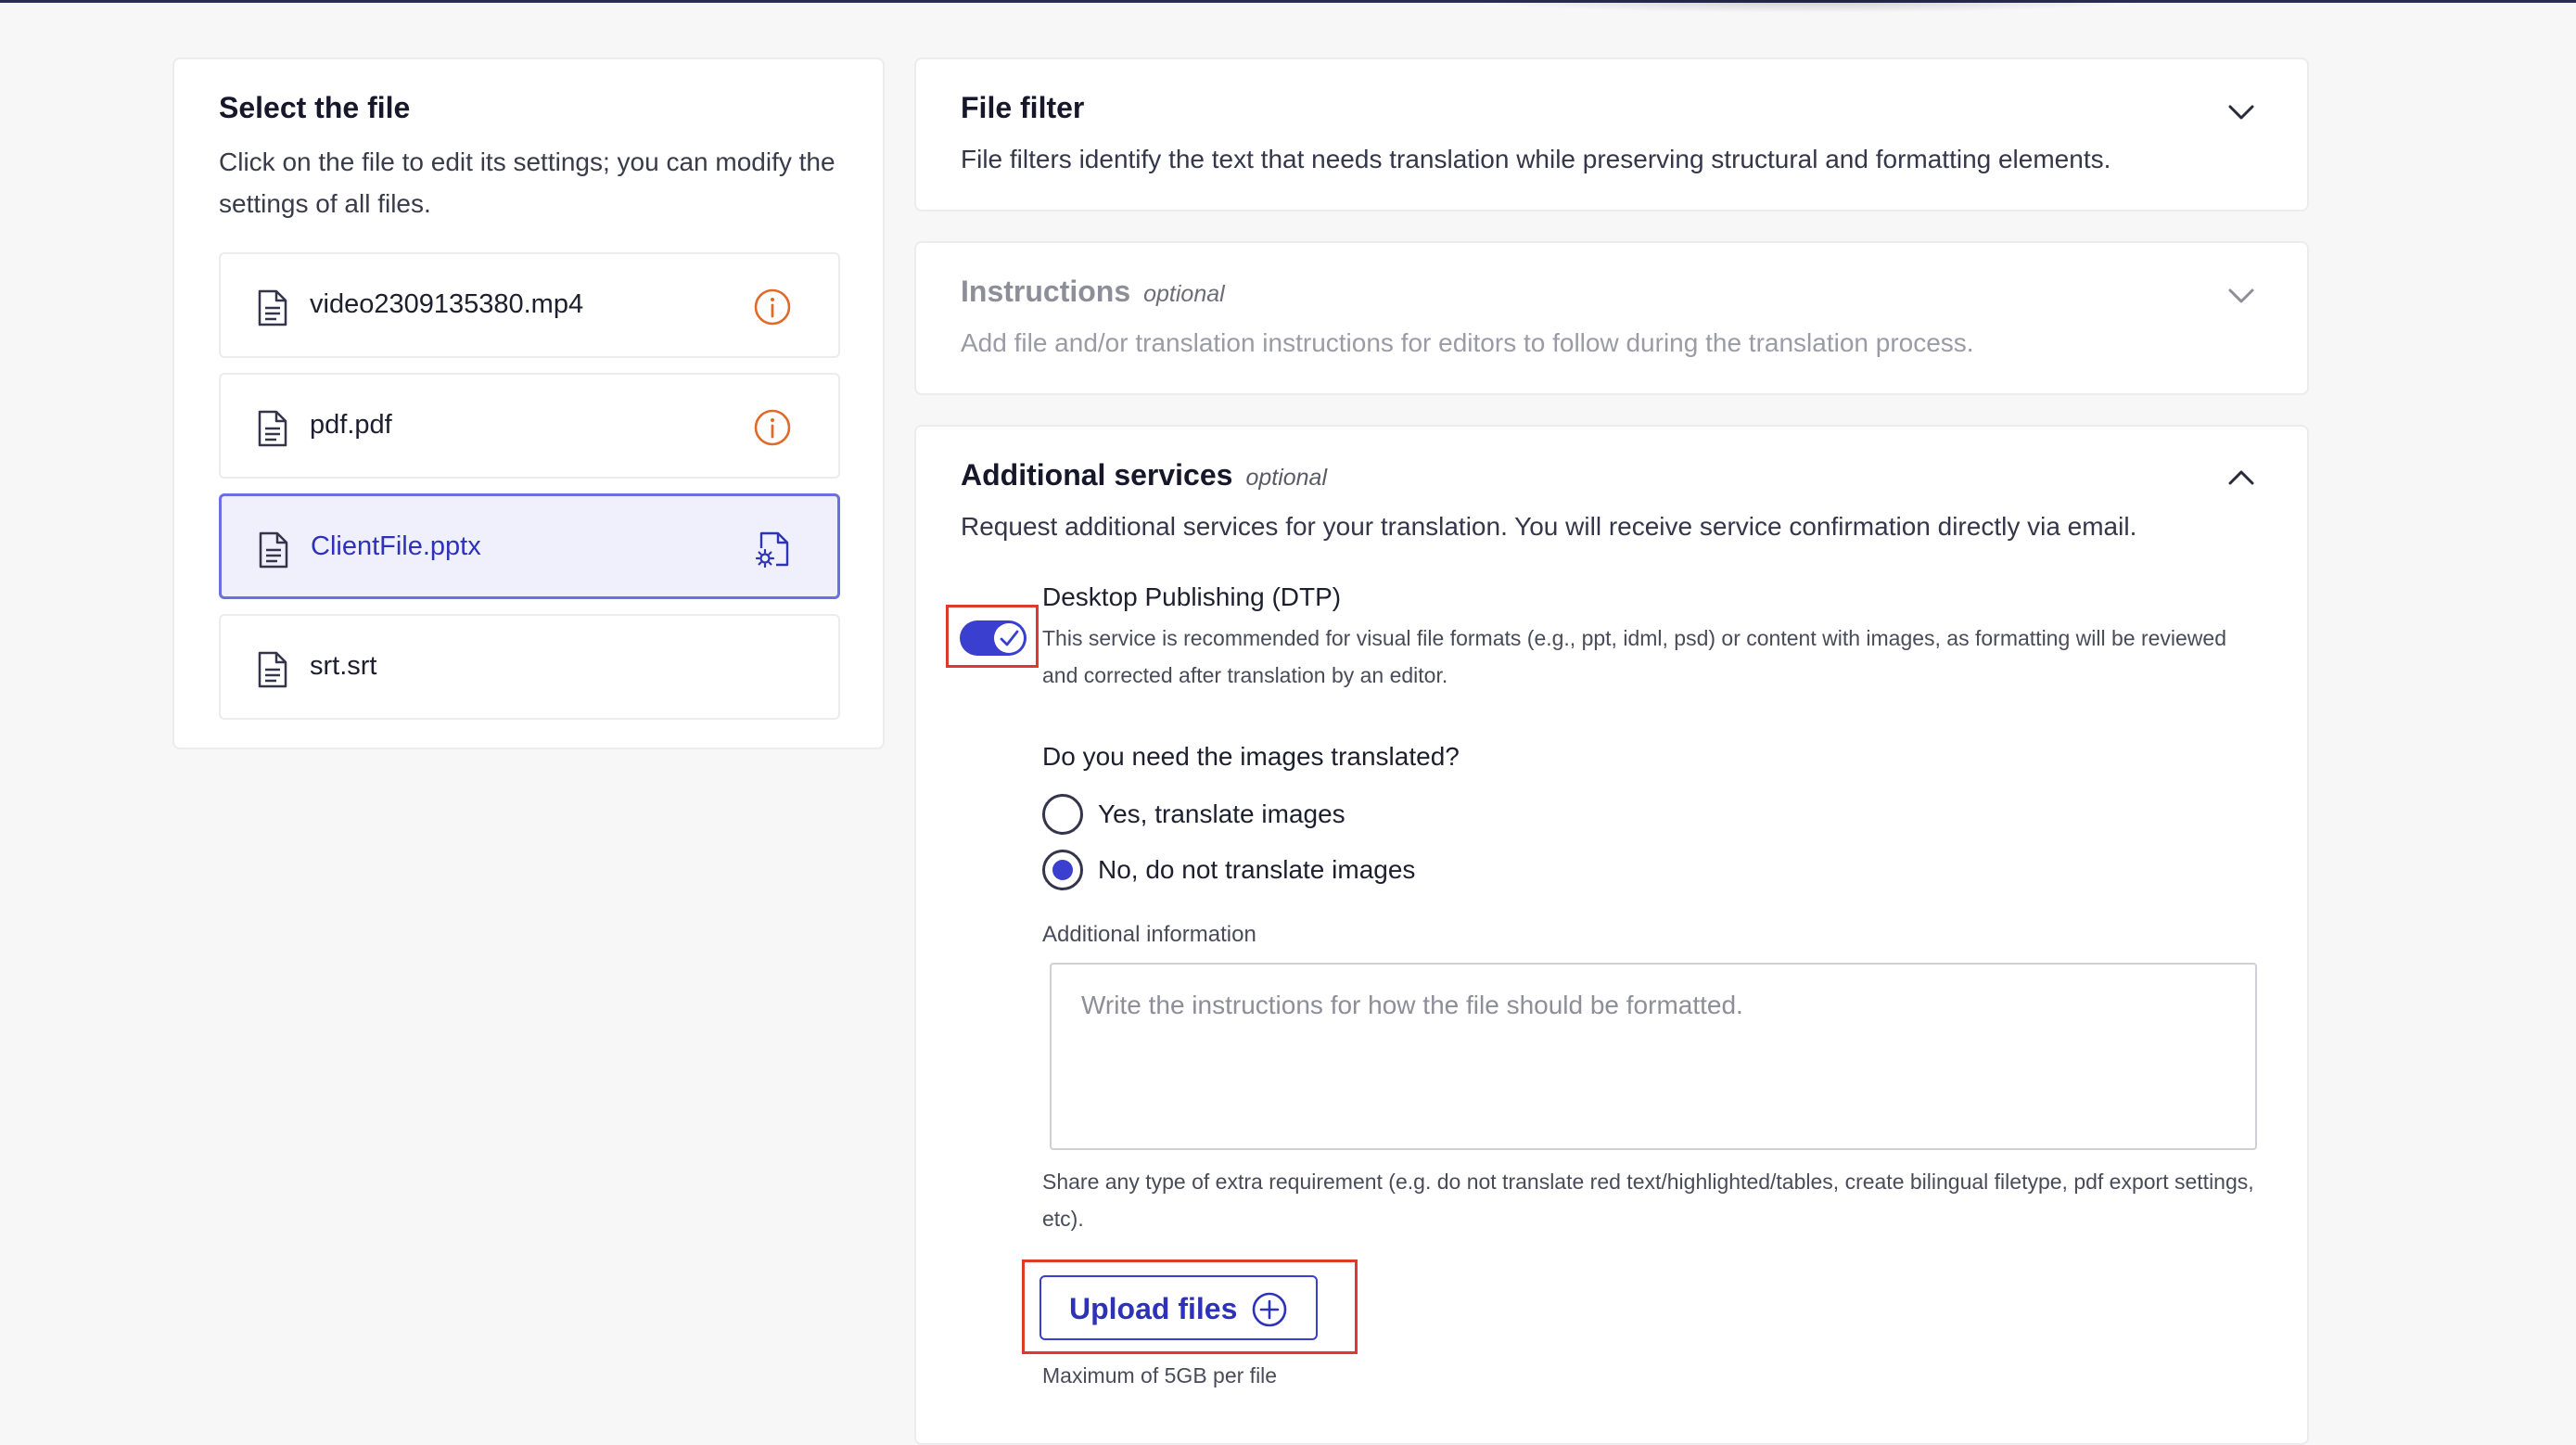  I want to click on dropdown-shadow, so click(1808, 7).